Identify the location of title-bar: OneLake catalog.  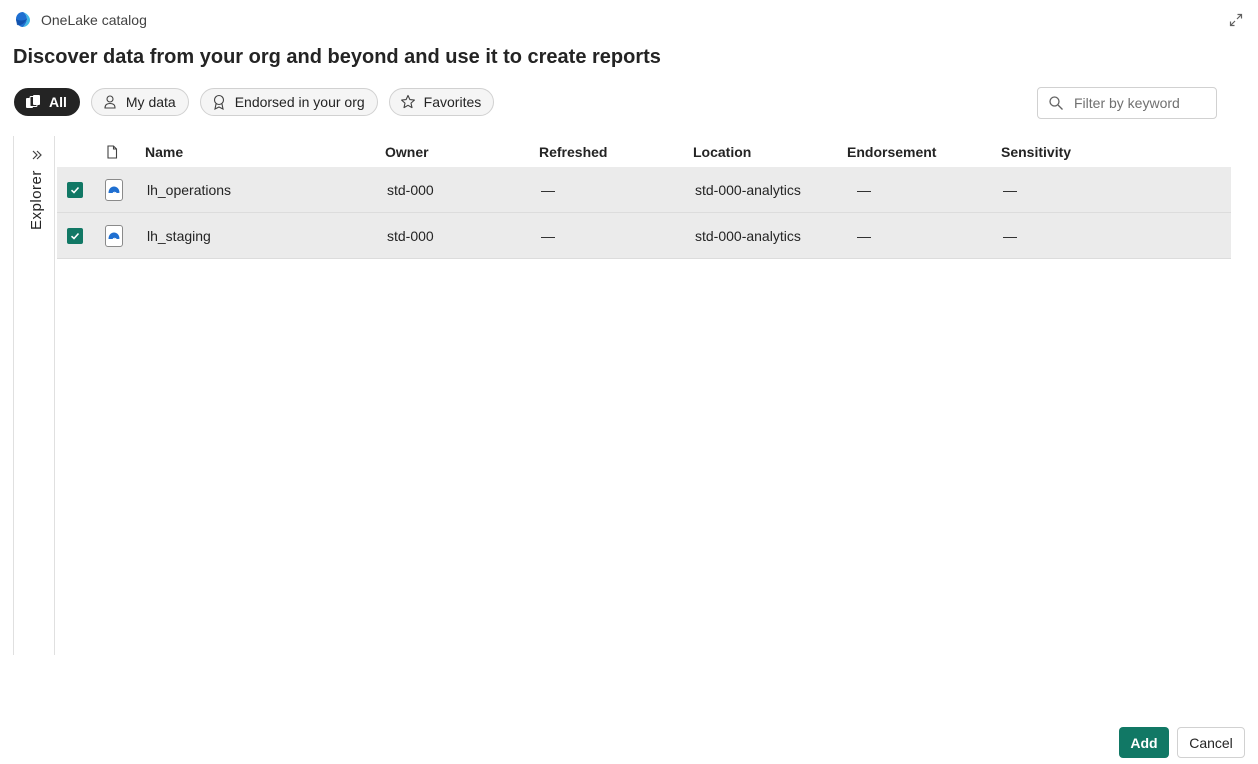
(80, 20).